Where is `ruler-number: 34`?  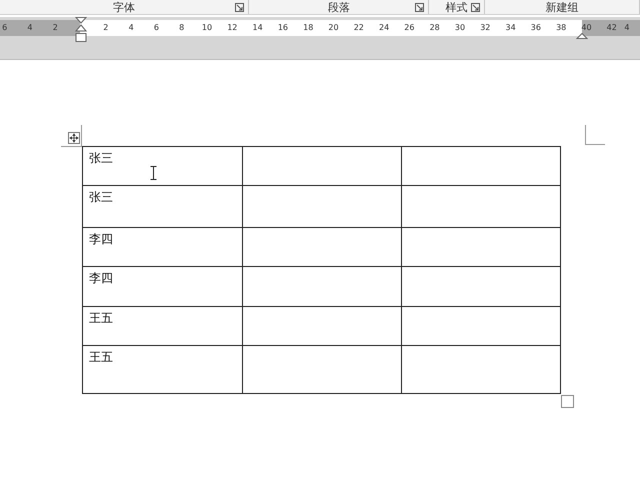
ruler-number: 34 is located at coordinates (510, 28).